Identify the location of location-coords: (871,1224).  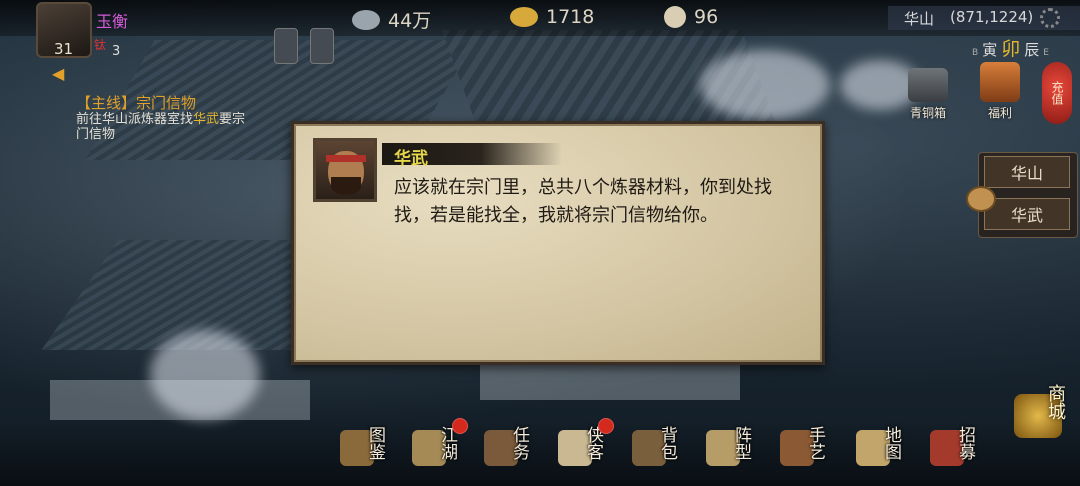
(992, 17).